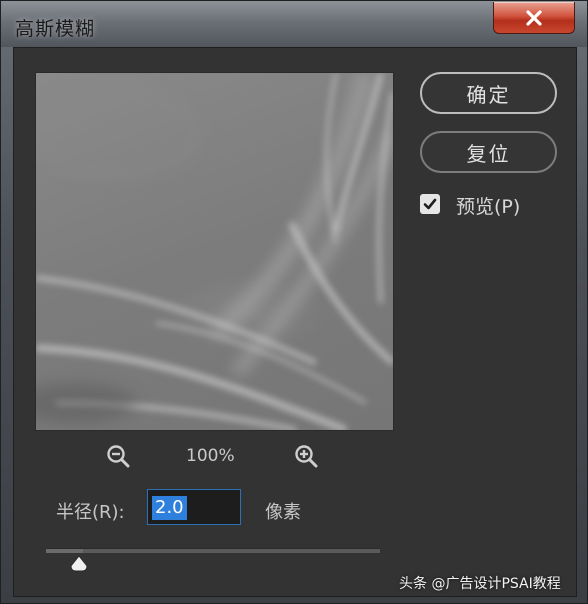  I want to click on preview-checkbox, so click(430, 204).